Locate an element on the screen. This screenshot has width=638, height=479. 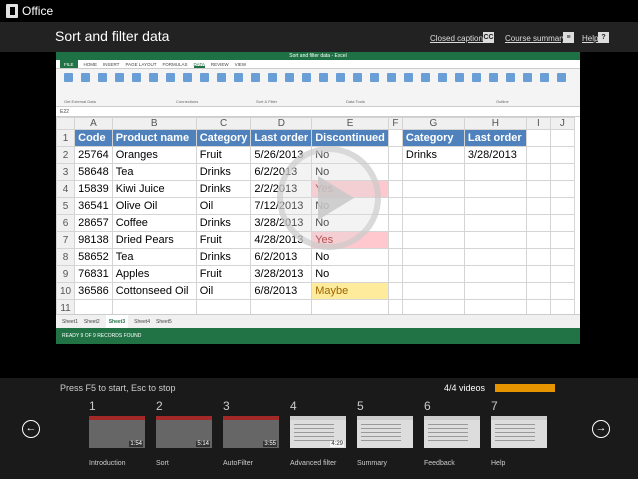
chapter-6: 6 Feedback is located at coordinates (452, 433).